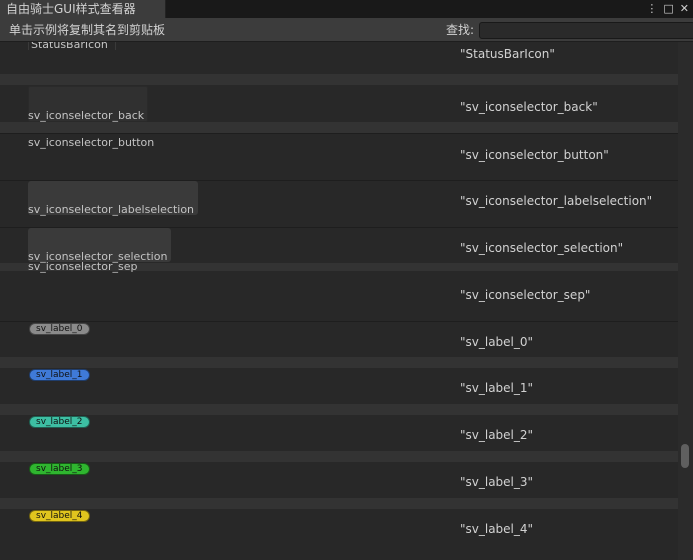 This screenshot has width=693, height=560. Describe the element at coordinates (86, 115) in the screenshot. I see `style-name: sv_iconselector_back` at that location.